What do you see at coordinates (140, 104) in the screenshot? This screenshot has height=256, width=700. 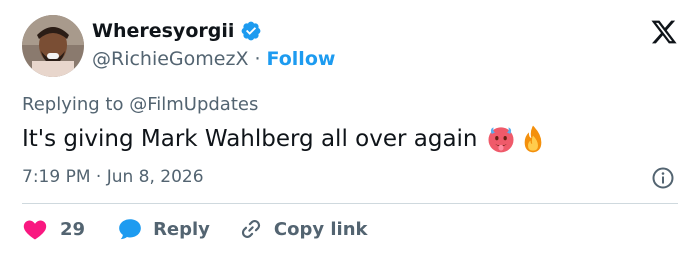 I see `replying-to-text: Replying to @FilmUpdates` at bounding box center [140, 104].